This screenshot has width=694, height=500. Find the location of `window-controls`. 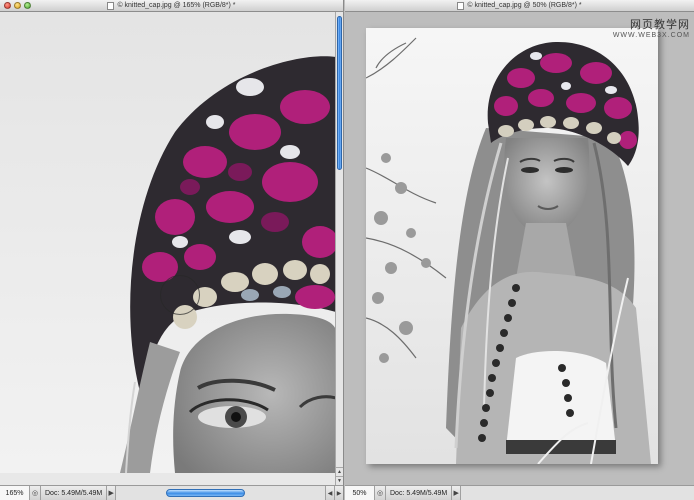

window-controls is located at coordinates (17, 5).